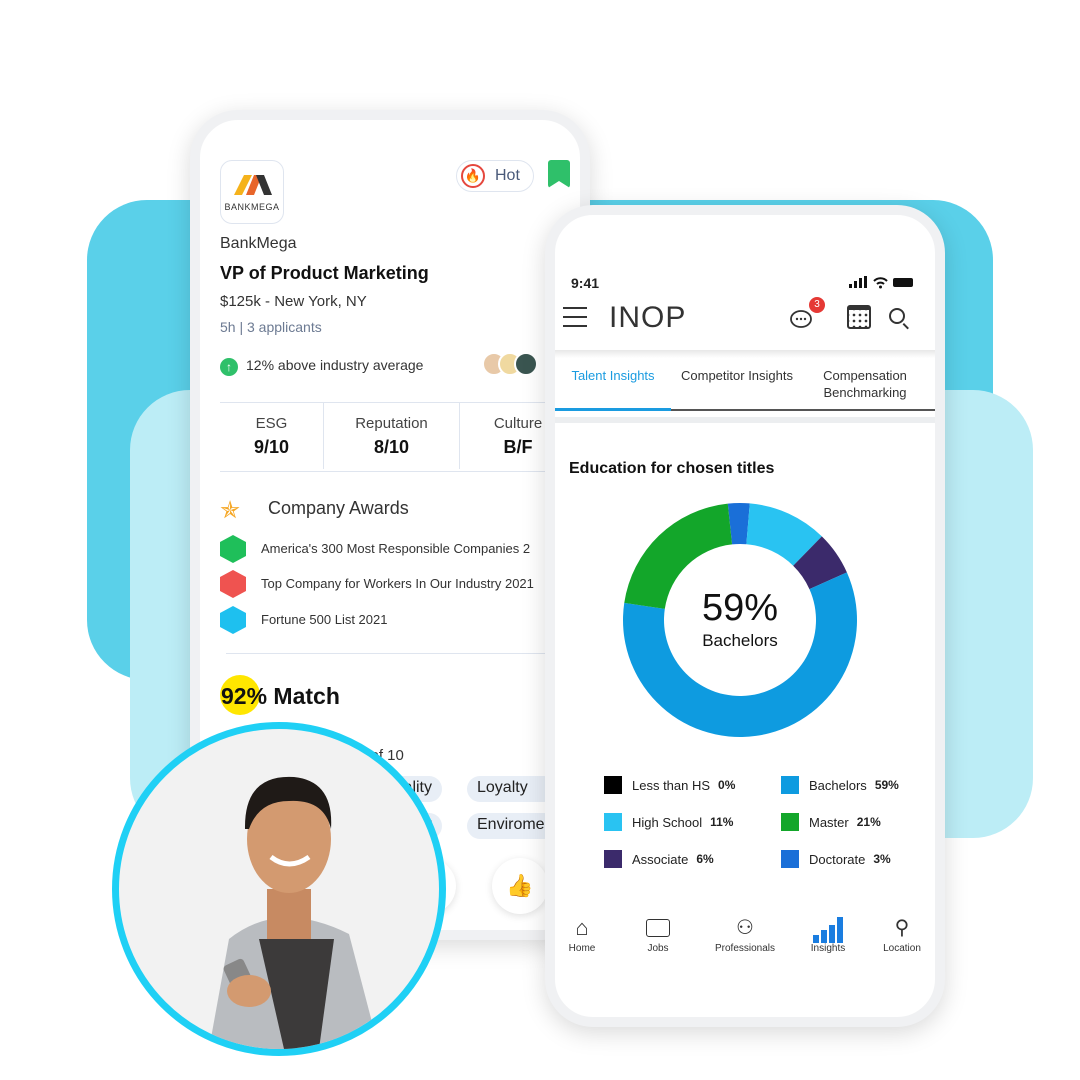 Image resolution: width=1080 pixels, height=1080 pixels. Describe the element at coordinates (740, 640) in the screenshot. I see `center-label: Bachelors` at that location.